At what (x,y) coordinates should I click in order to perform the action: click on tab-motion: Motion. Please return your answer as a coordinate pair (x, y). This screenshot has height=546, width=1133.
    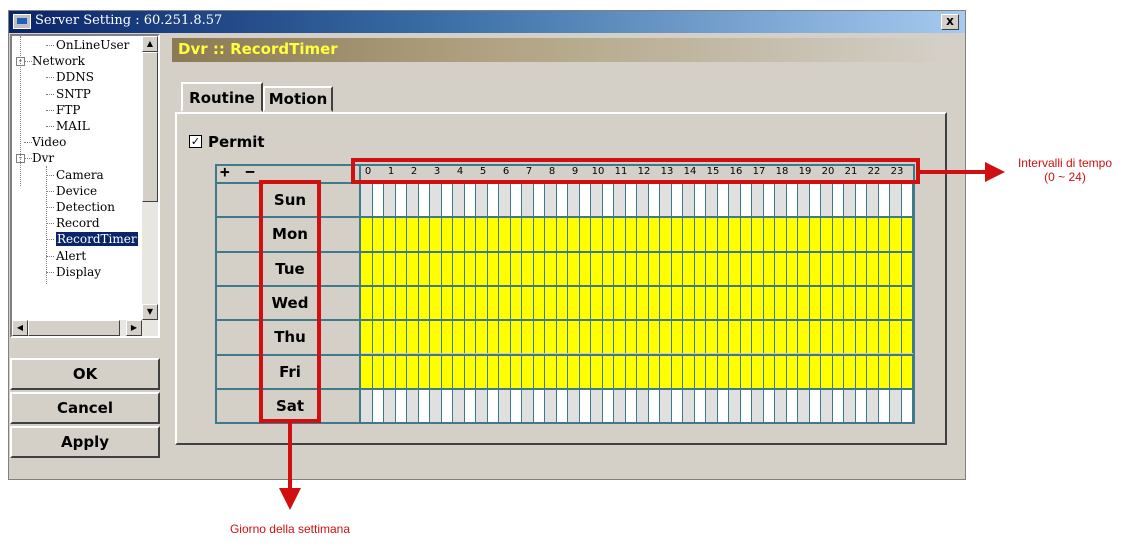
    Looking at the image, I should click on (298, 99).